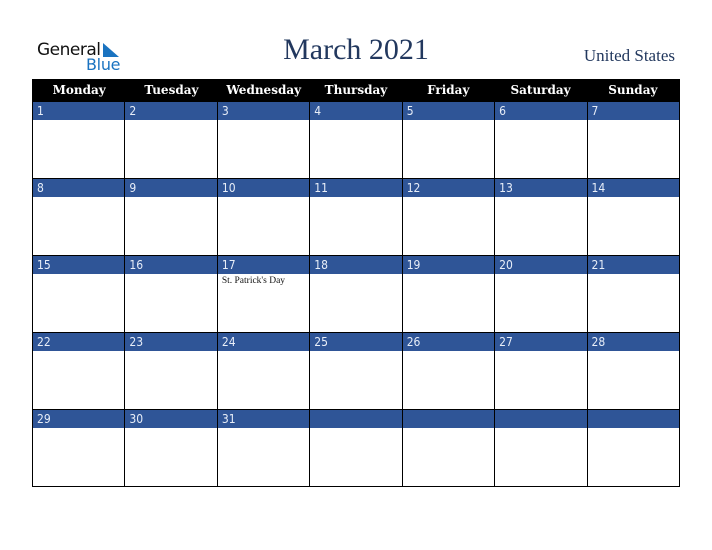  Describe the element at coordinates (79, 370) in the screenshot. I see `day-cell: 22` at that location.